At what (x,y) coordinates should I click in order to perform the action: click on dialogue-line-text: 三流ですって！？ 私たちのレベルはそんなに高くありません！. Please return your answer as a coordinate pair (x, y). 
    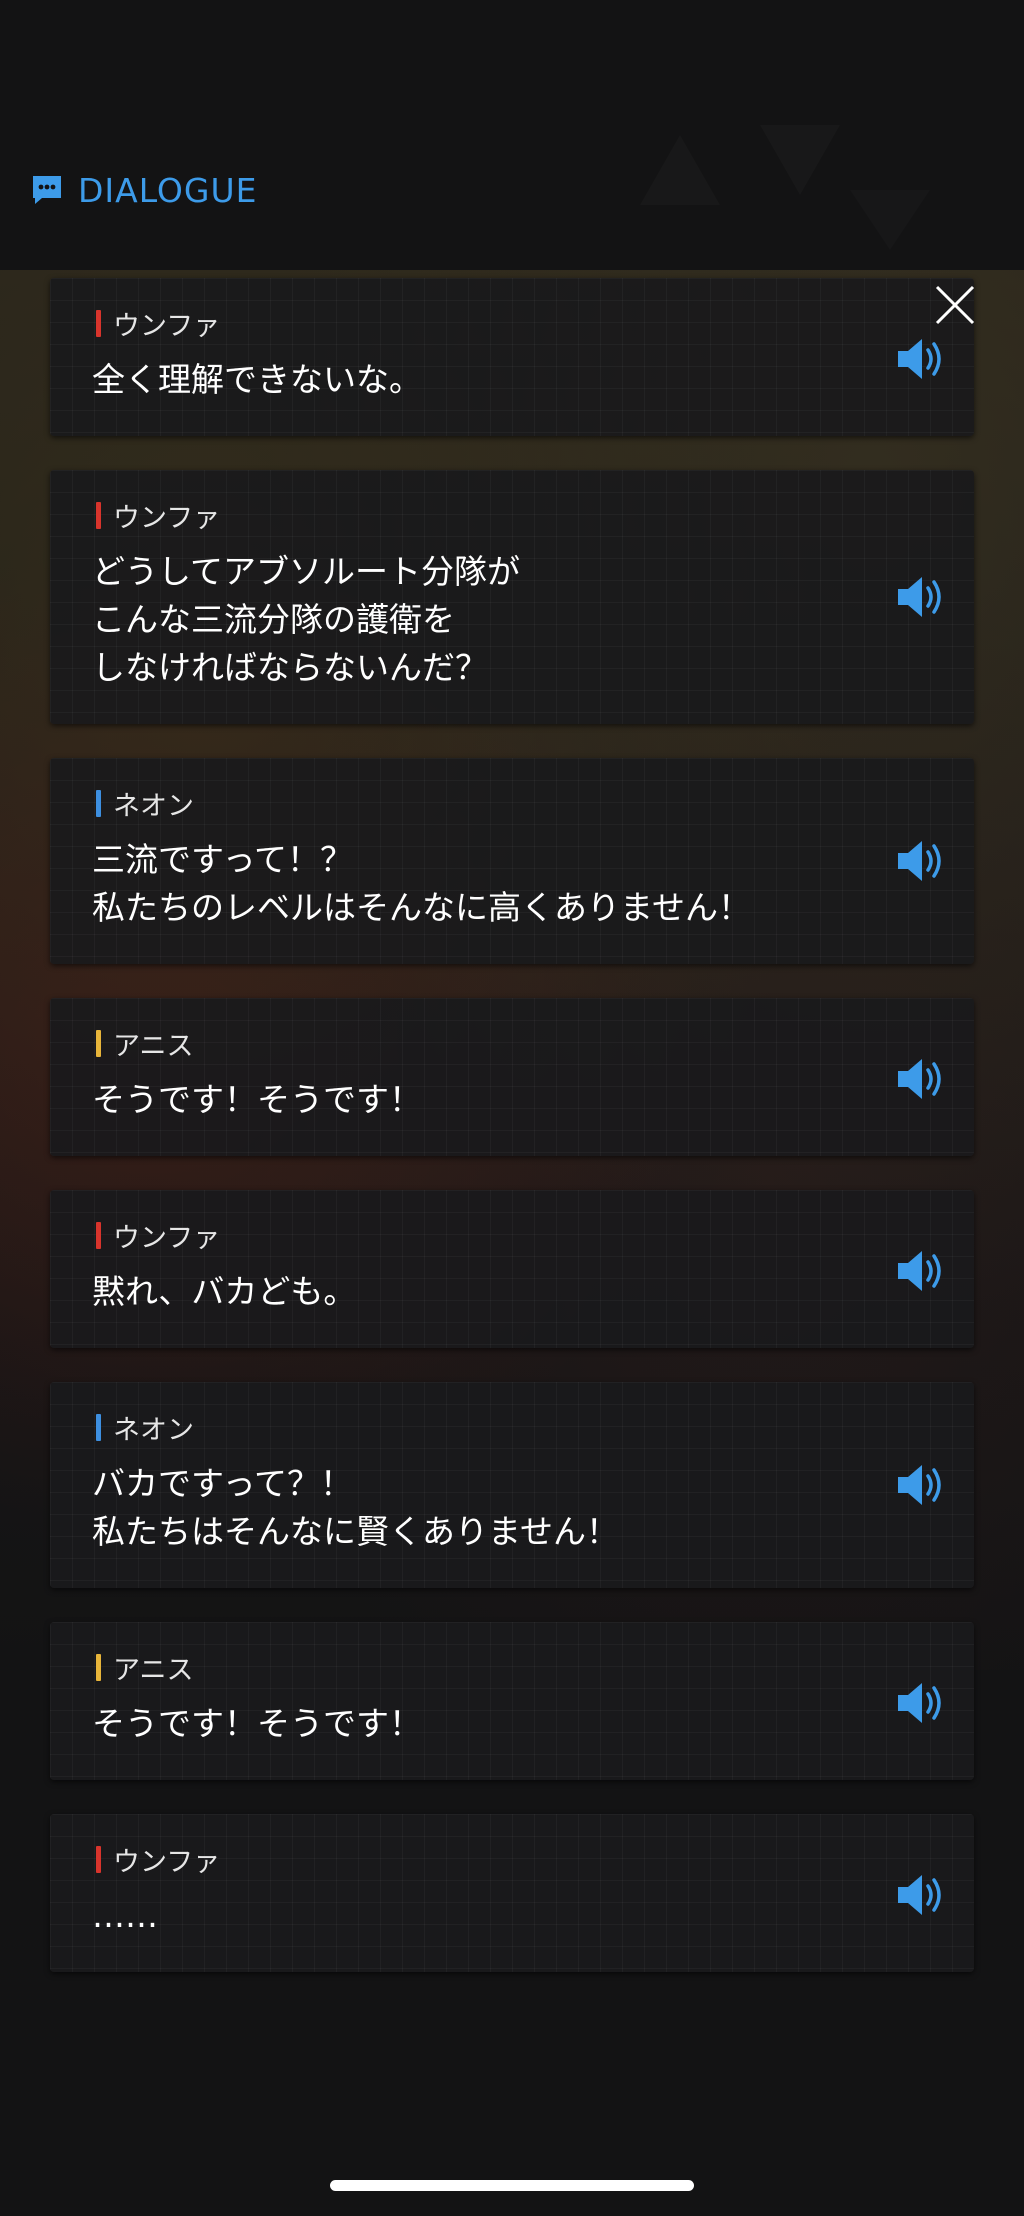
    Looking at the image, I should click on (422, 883).